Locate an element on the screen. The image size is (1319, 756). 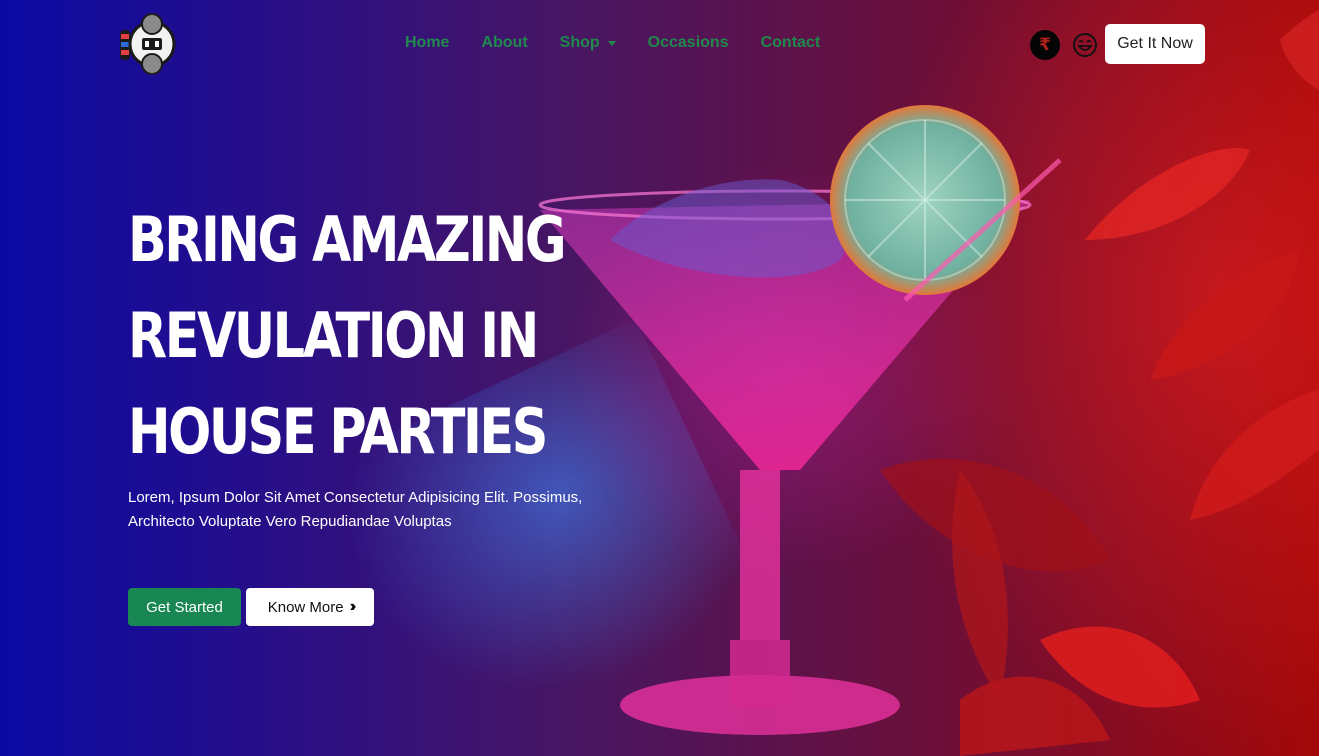
nav-contact: Contact is located at coordinates (791, 43).